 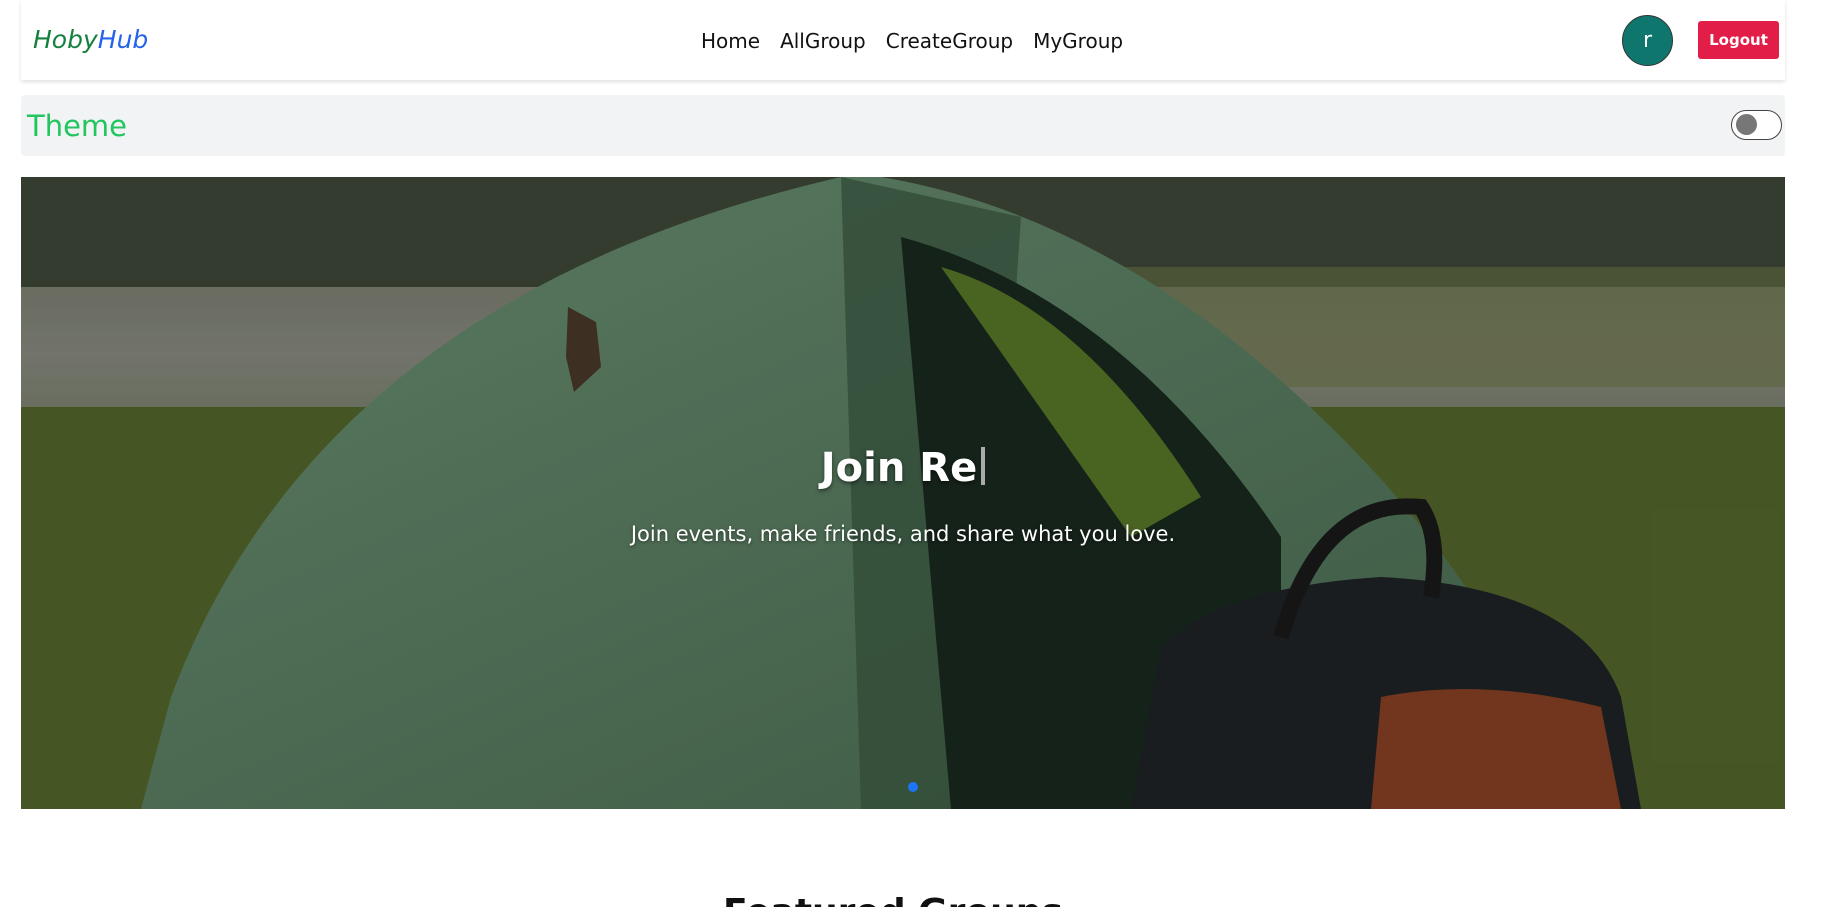 I want to click on theme-toggle, so click(x=1756, y=125).